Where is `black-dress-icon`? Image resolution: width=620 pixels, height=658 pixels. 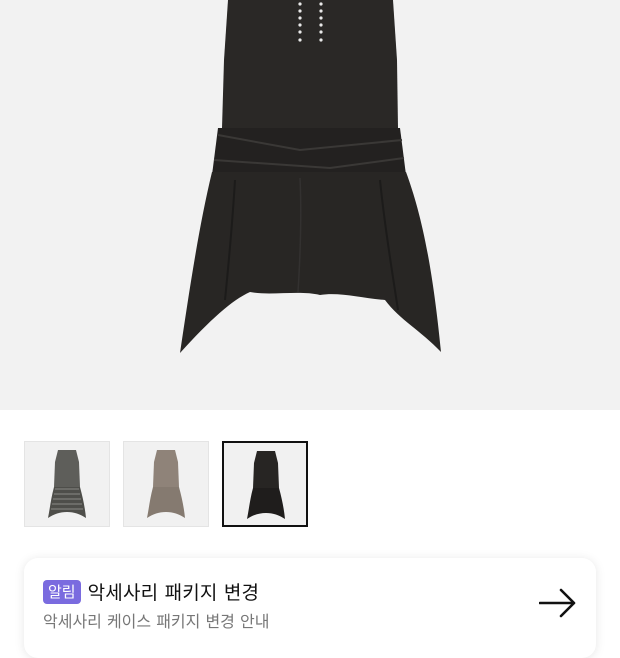 black-dress-icon is located at coordinates (266, 485).